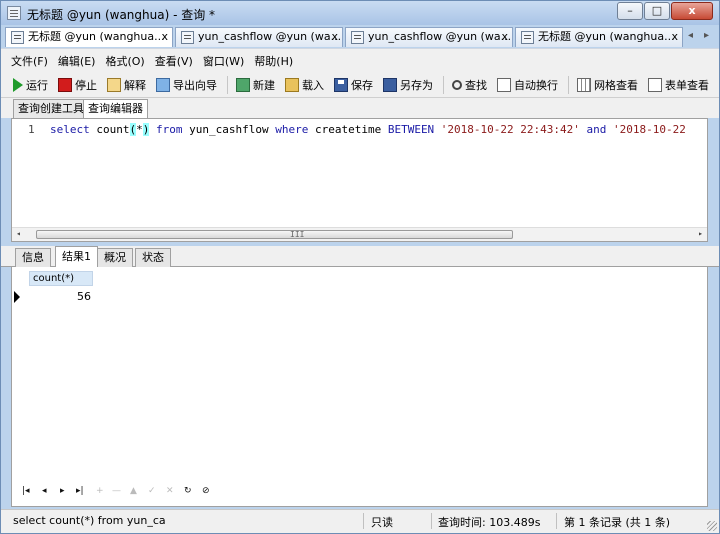  Describe the element at coordinates (630, 11) in the screenshot. I see `minimize-button: –` at that location.